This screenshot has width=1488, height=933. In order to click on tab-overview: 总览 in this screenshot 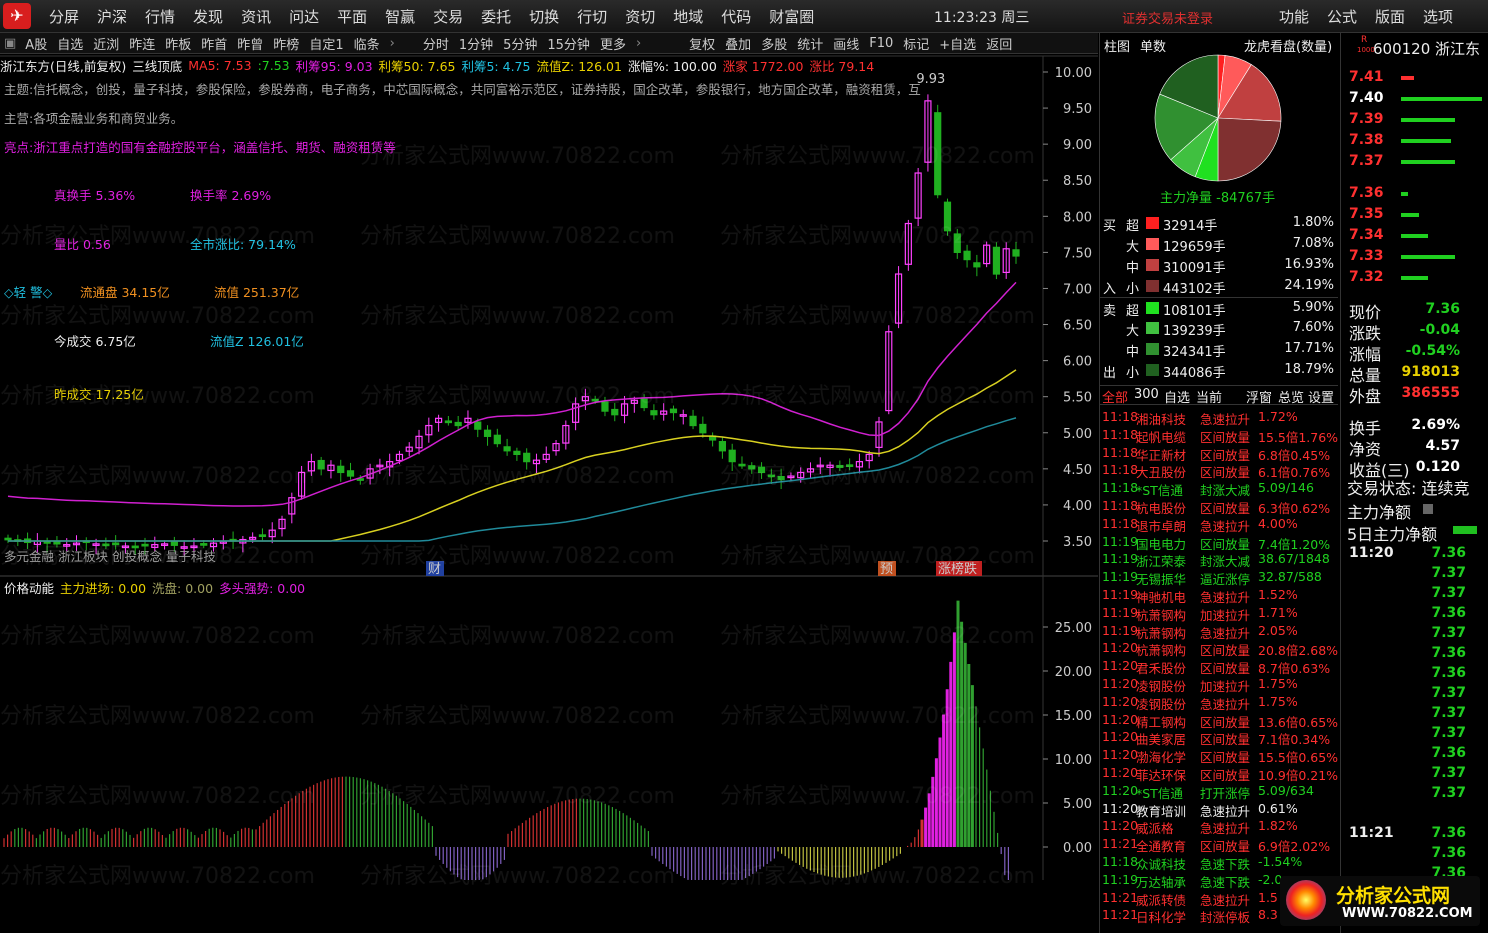, I will do `click(1291, 396)`.